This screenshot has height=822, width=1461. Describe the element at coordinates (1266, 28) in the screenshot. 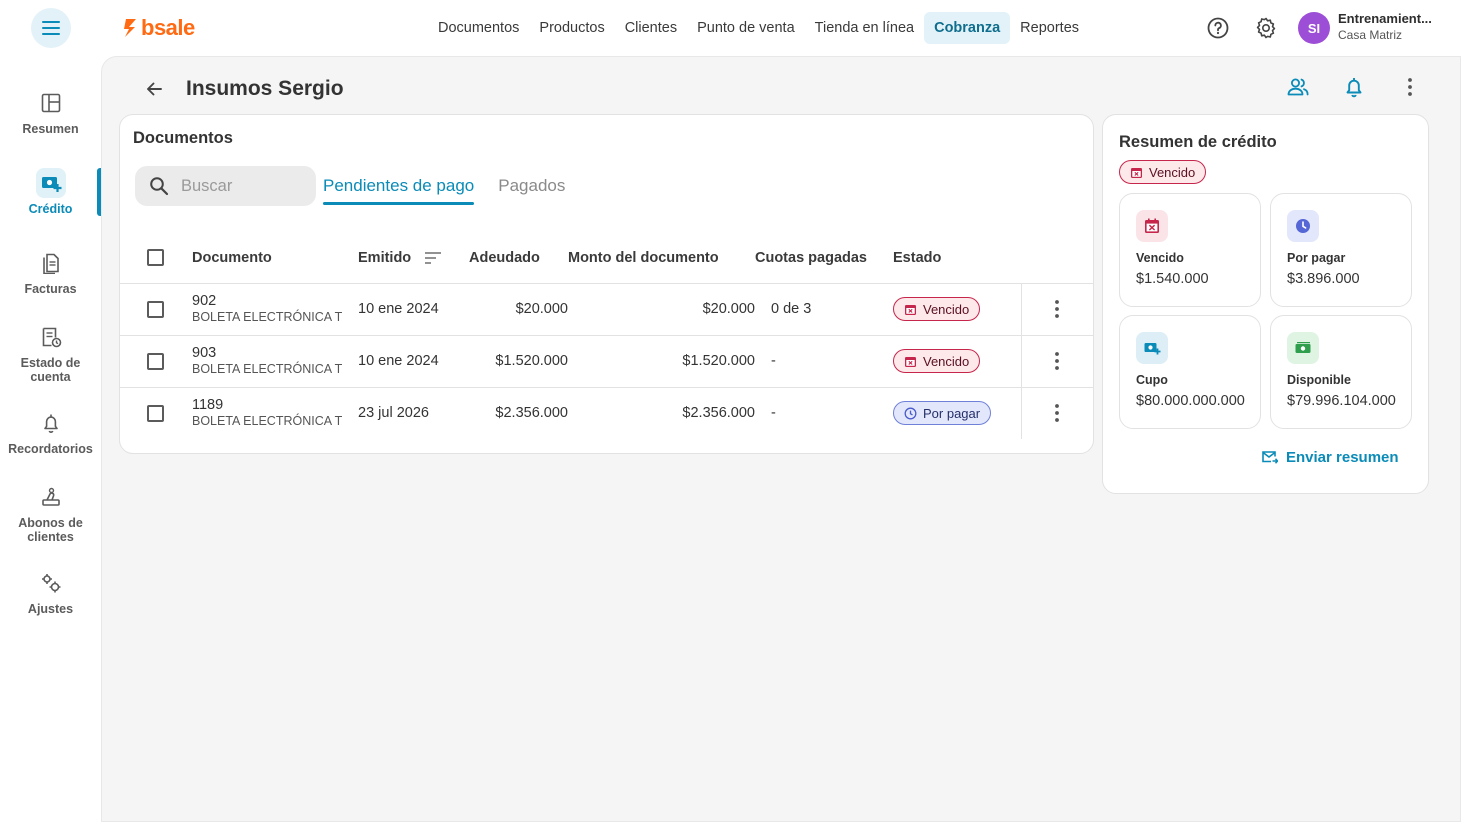

I see `settings-button` at that location.